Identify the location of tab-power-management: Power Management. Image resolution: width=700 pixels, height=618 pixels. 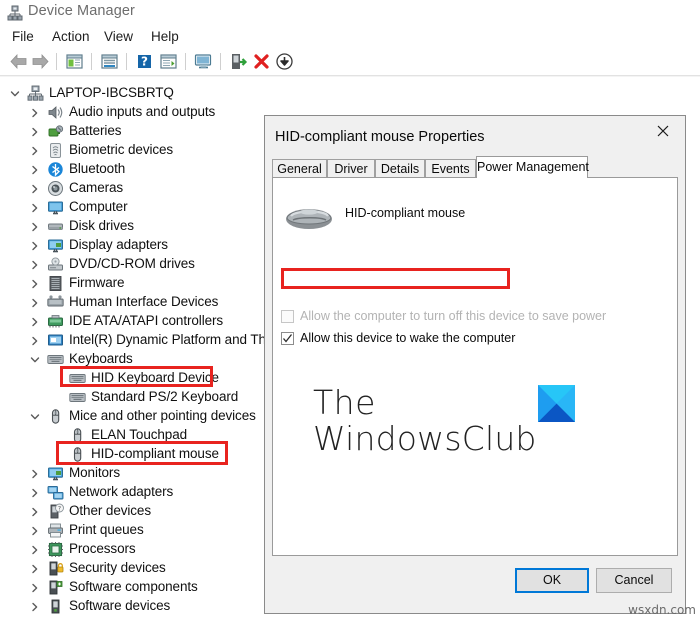
(532, 167).